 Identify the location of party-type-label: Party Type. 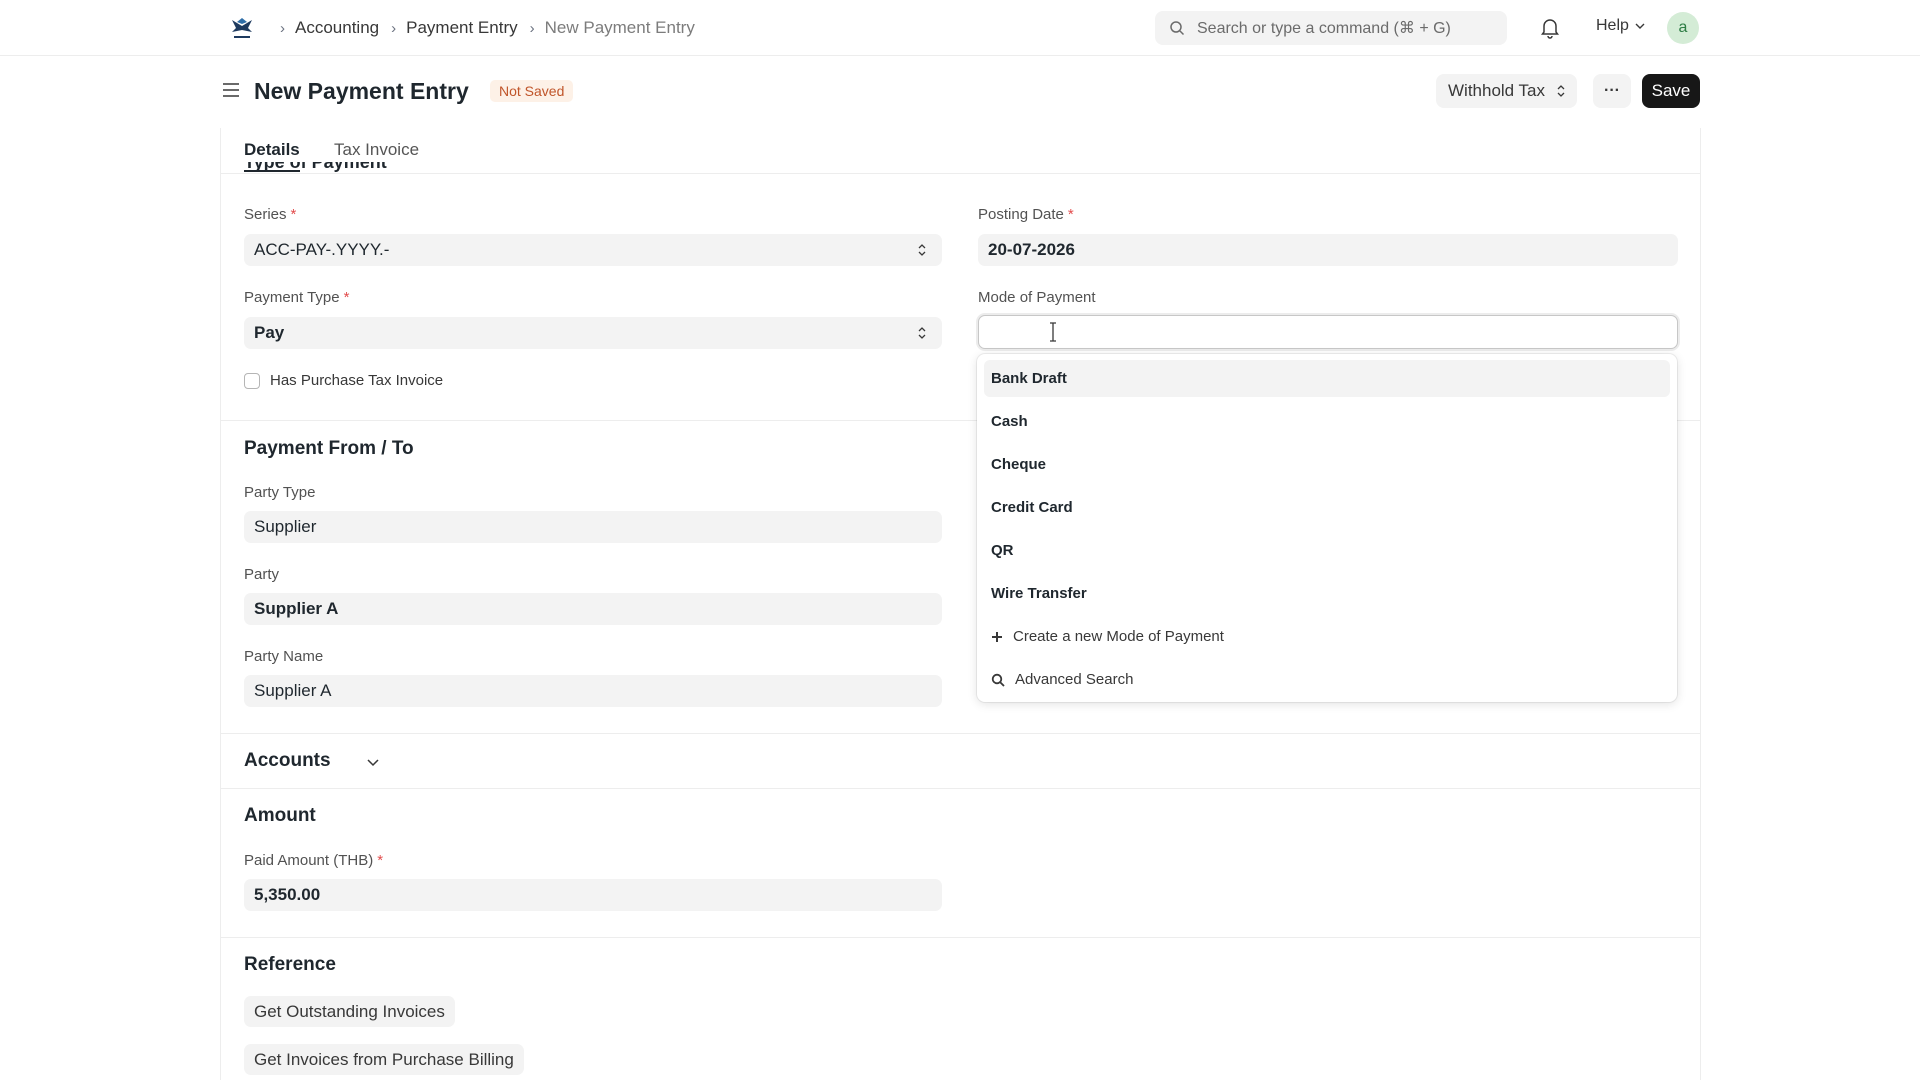
(280, 492).